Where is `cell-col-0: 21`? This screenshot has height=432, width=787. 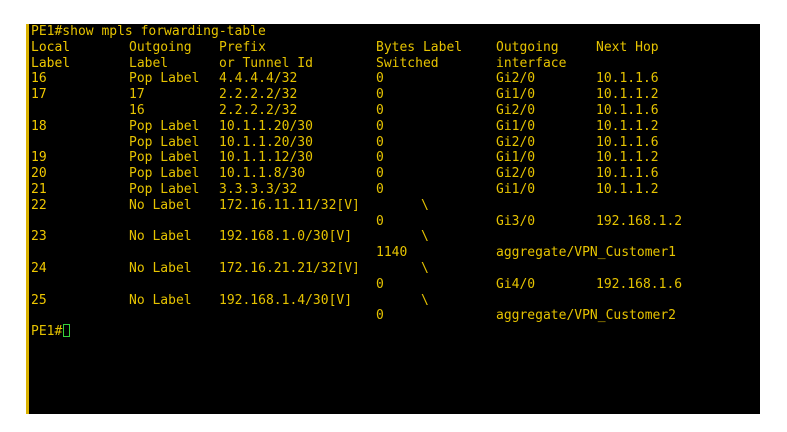 cell-col-0: 21 is located at coordinates (39, 189).